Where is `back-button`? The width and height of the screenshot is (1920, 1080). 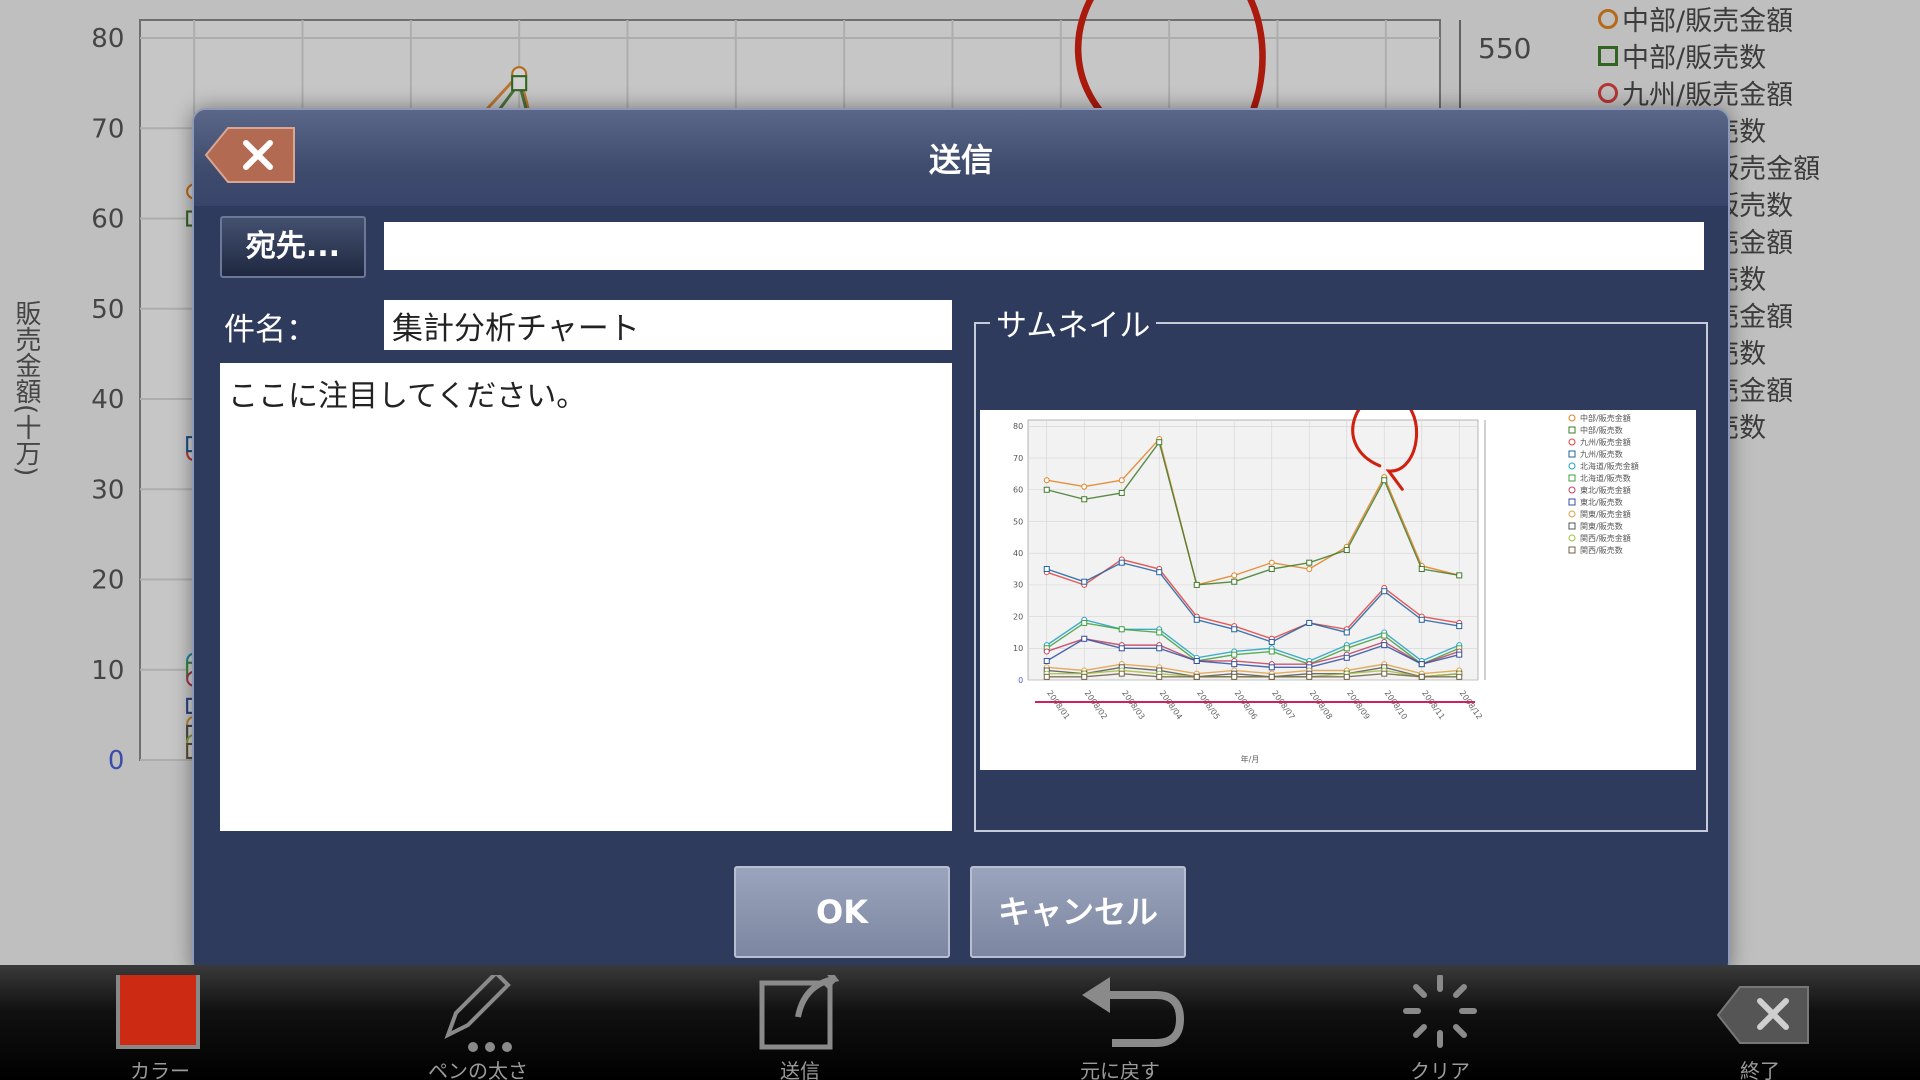
back-button is located at coordinates (250, 155).